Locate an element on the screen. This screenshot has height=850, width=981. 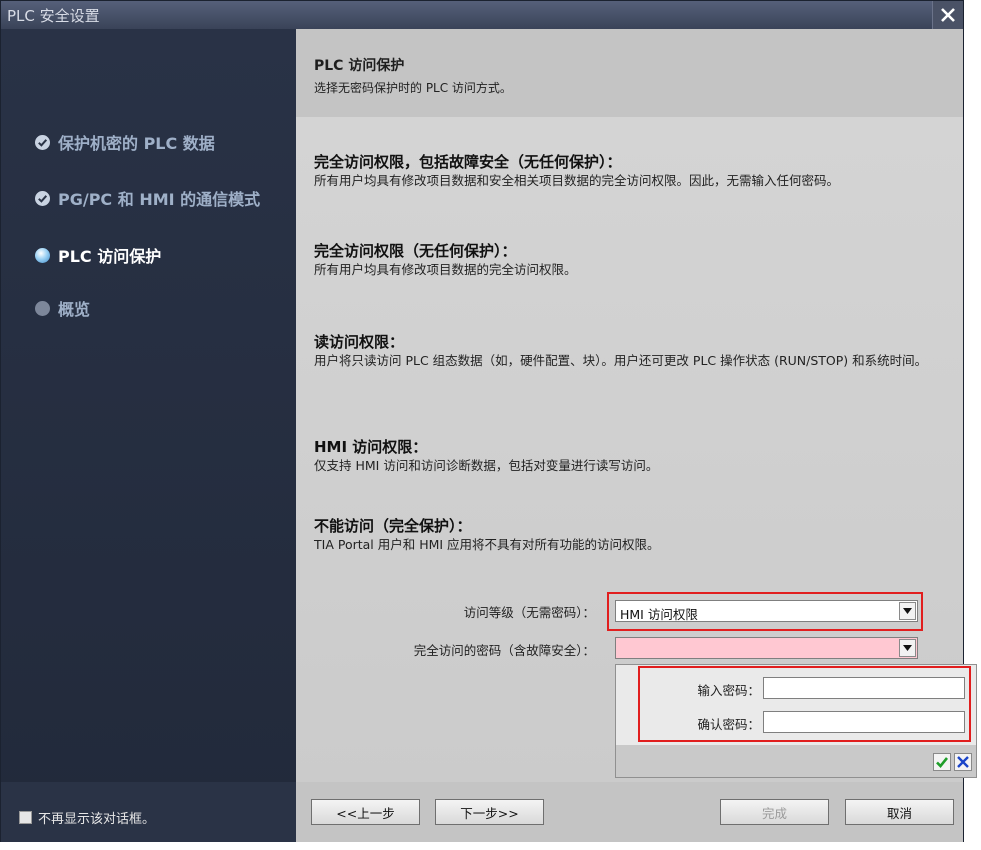
step-protect-confidential-data: 保护机密的 PLC 数据 is located at coordinates (125, 142).